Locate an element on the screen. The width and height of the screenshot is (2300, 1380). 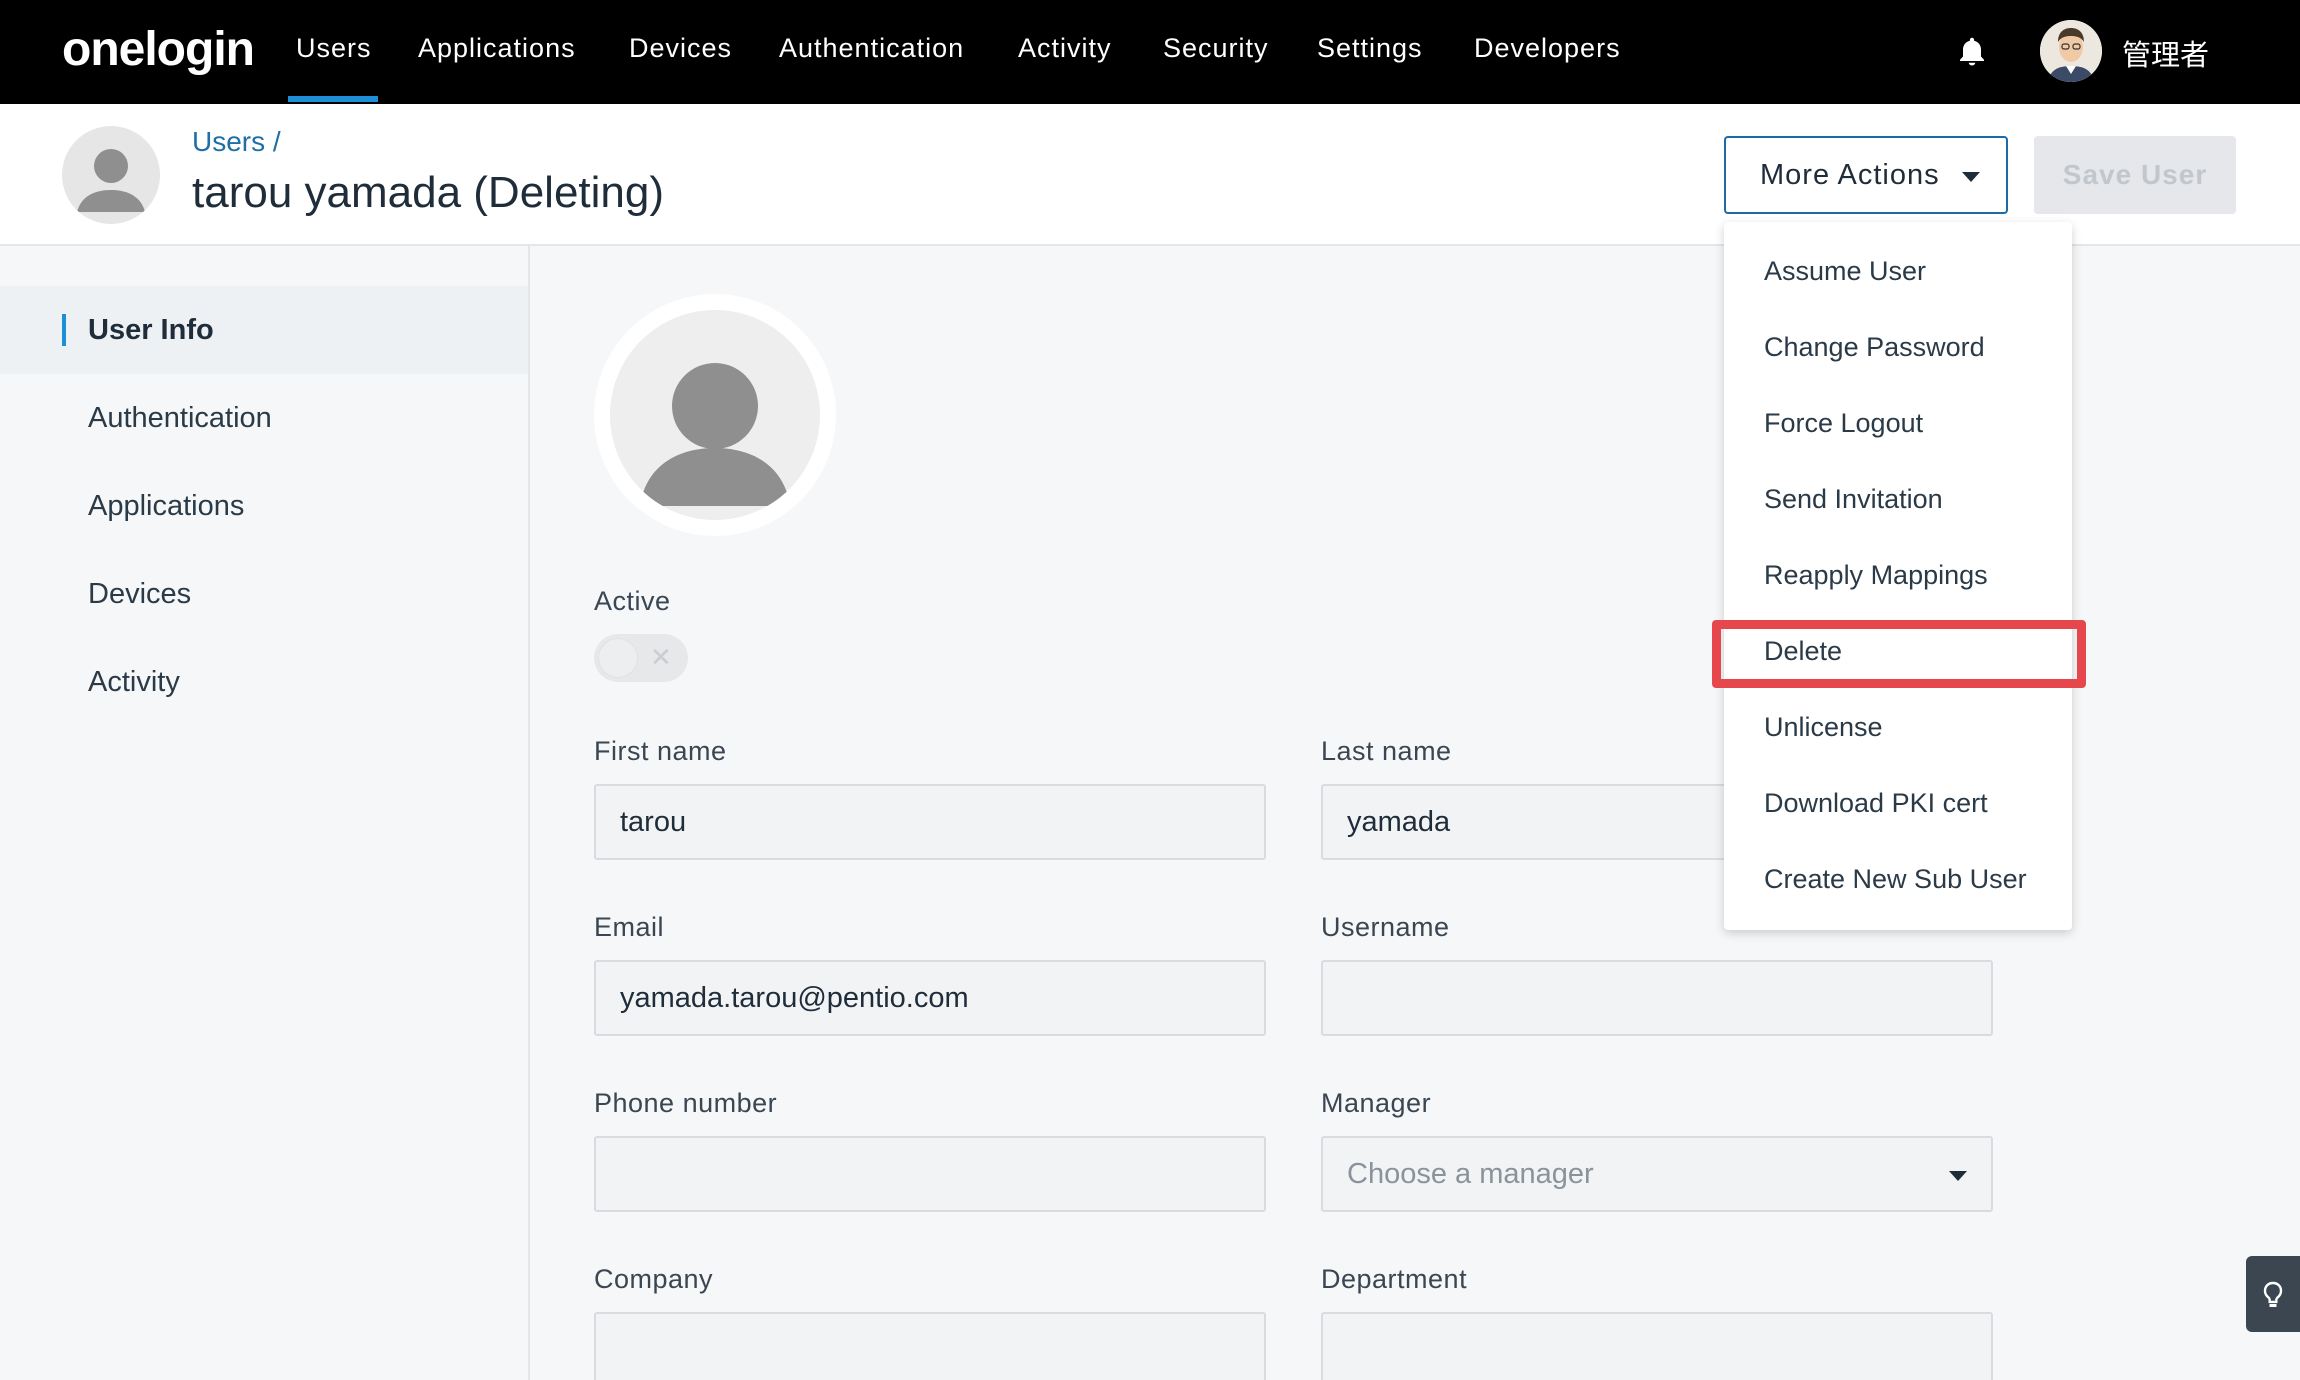
manager-select: Choose a manager is located at coordinates (1657, 1174).